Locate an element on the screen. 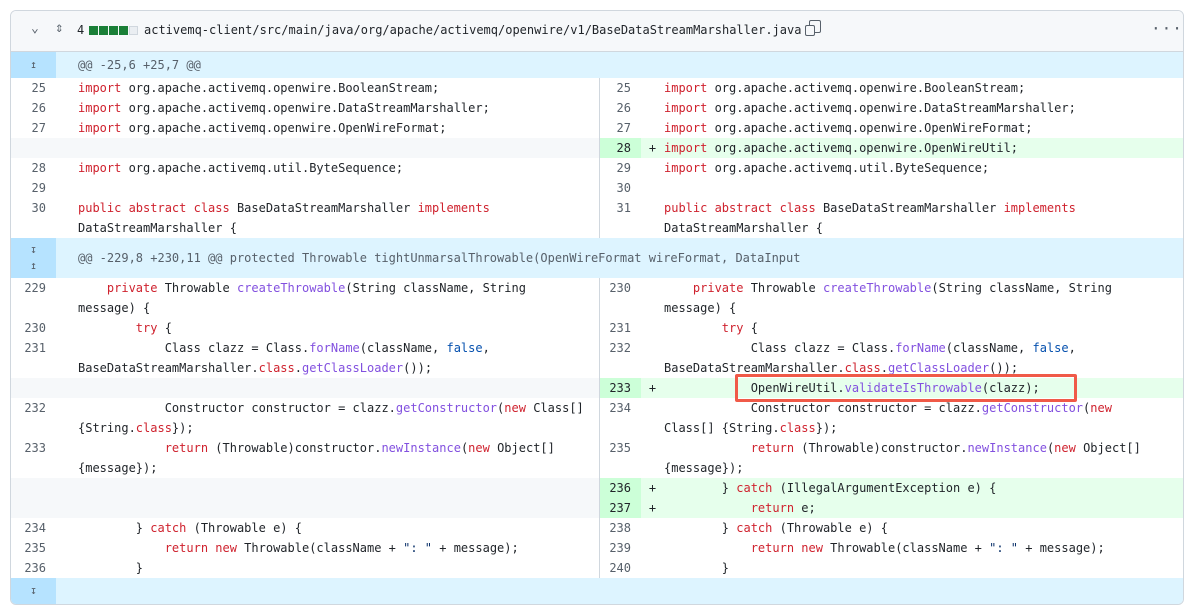 This screenshot has width=1192, height=616. hunk-header: ↥ @@ -25,6 +25,7 @@ is located at coordinates (597, 65).